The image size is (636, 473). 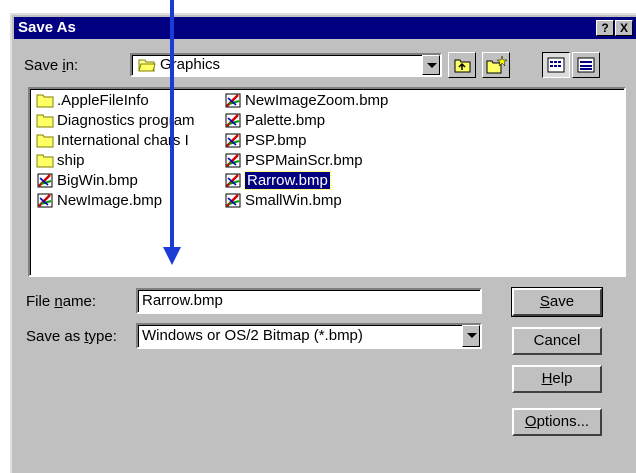 I want to click on save-in-combo: Graphics, so click(x=286, y=65).